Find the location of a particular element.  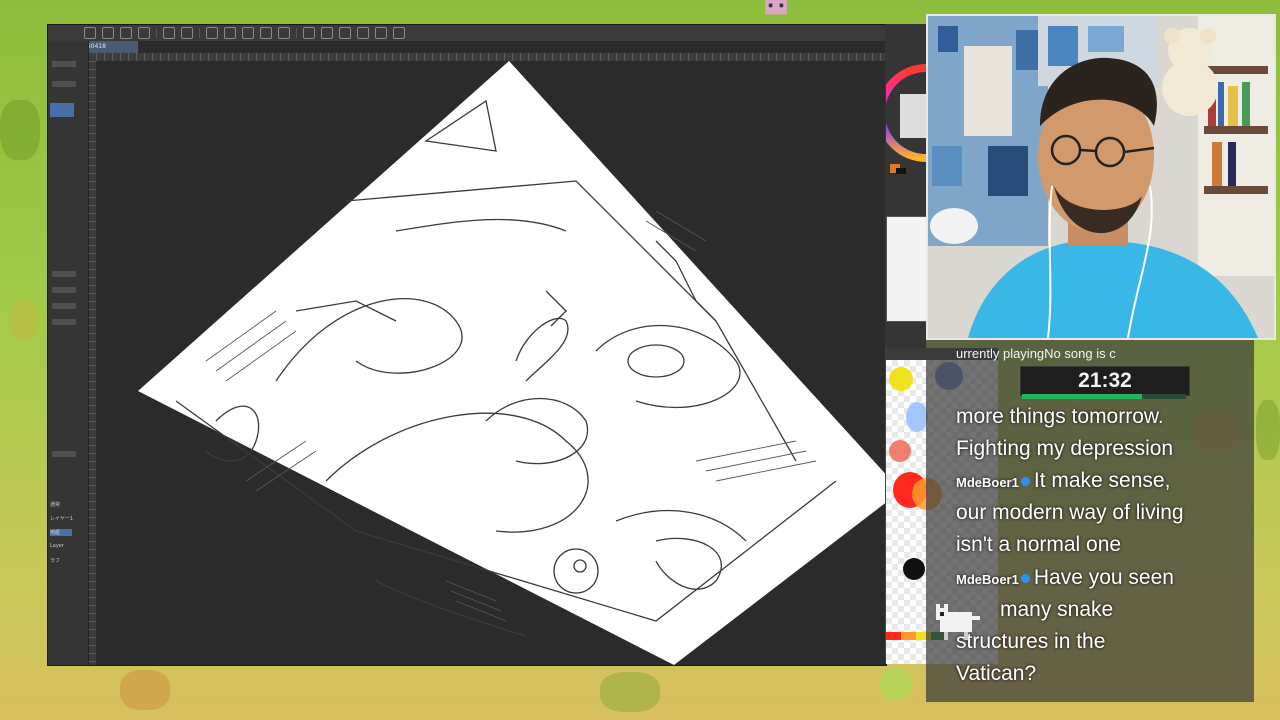

selected-tool-slot is located at coordinates (62, 110).